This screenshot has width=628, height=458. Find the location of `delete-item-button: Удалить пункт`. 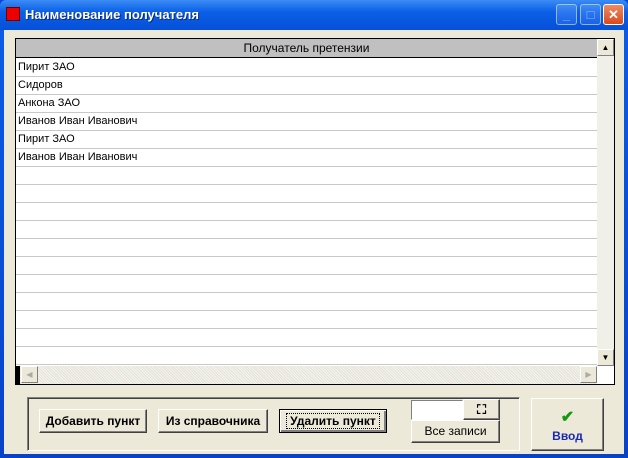

delete-item-button: Удалить пункт is located at coordinates (333, 421).